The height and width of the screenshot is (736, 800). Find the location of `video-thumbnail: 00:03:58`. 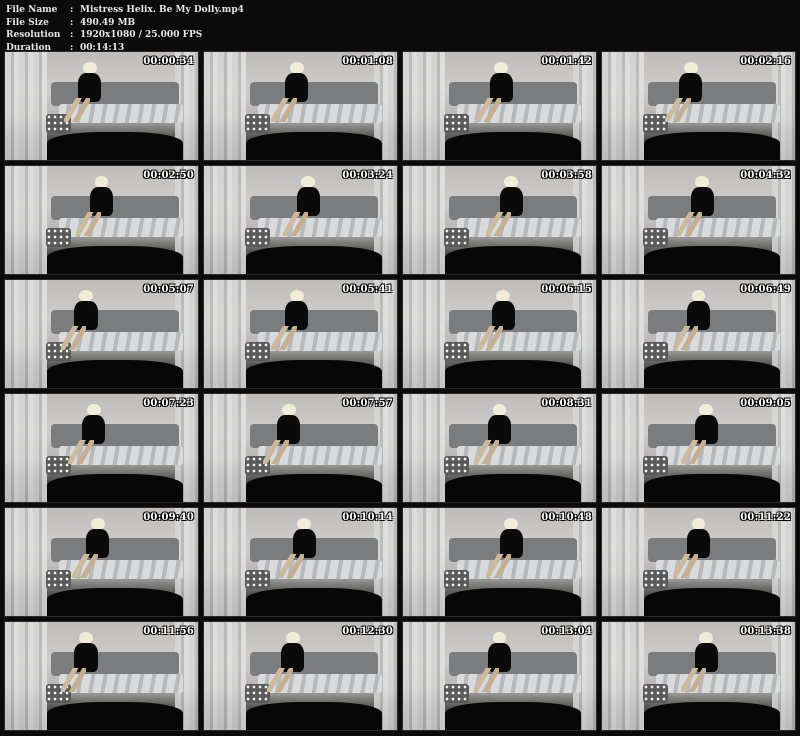

video-thumbnail: 00:03:58 is located at coordinates (499, 220).